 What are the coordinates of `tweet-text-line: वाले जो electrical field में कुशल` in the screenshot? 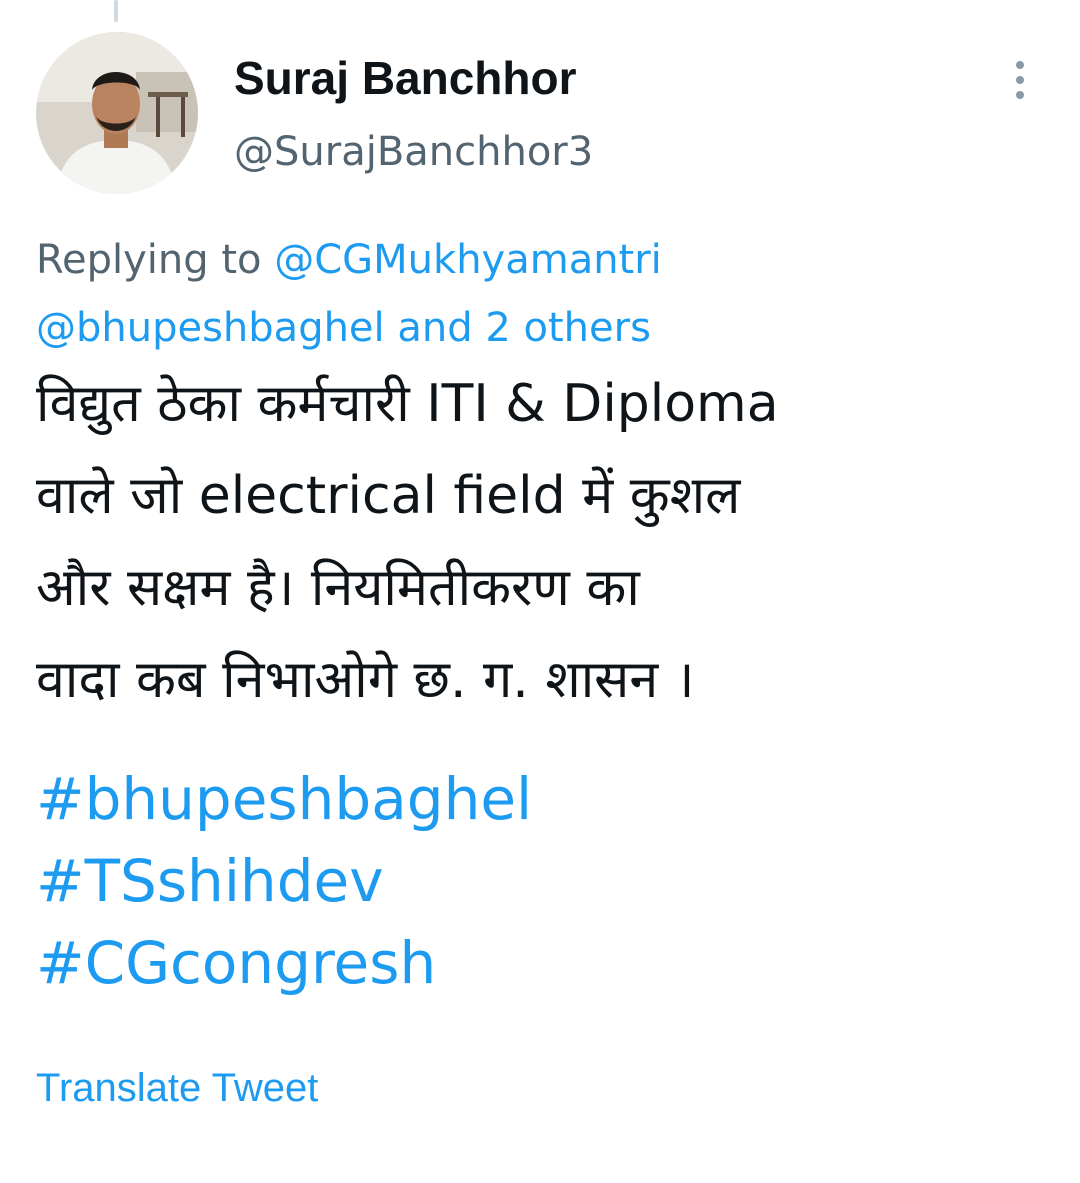 It's located at (388, 496).